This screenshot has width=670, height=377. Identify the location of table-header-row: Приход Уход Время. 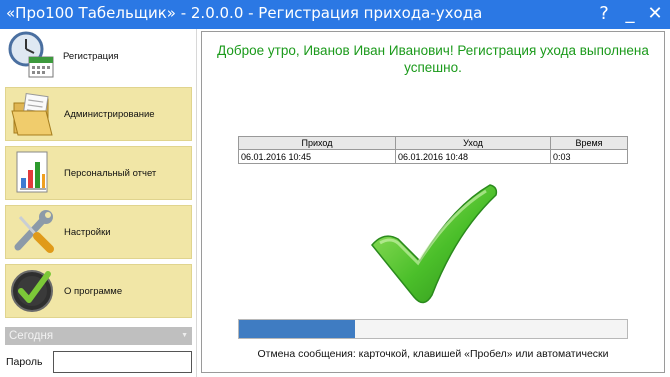
(433, 143).